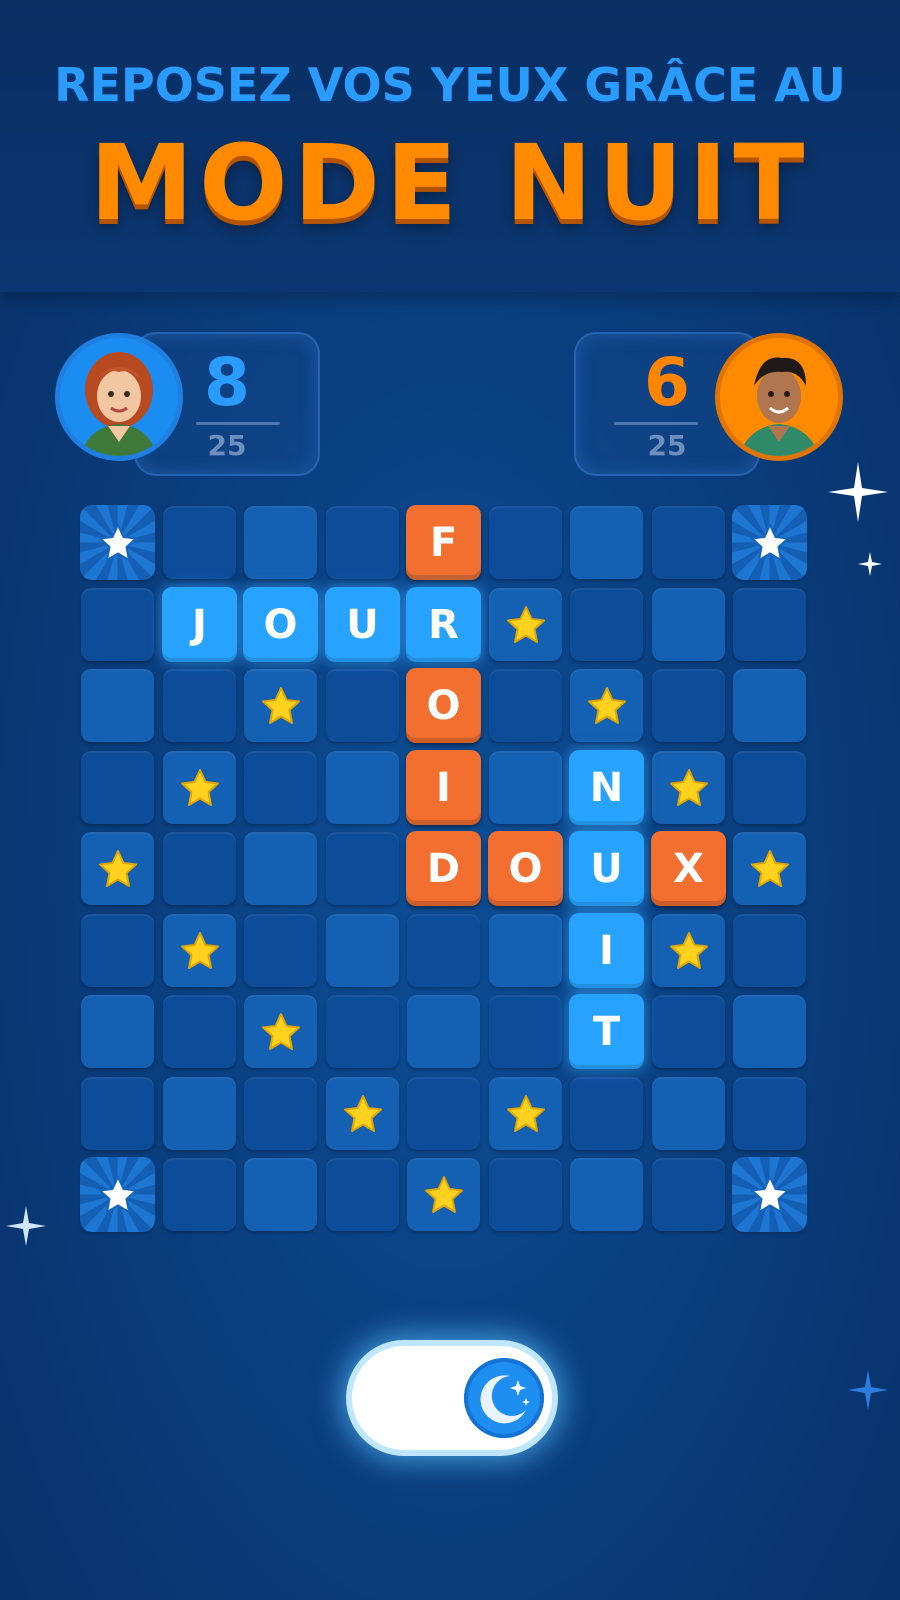 This screenshot has width=900, height=1600. I want to click on toggle-knob, so click(504, 1398).